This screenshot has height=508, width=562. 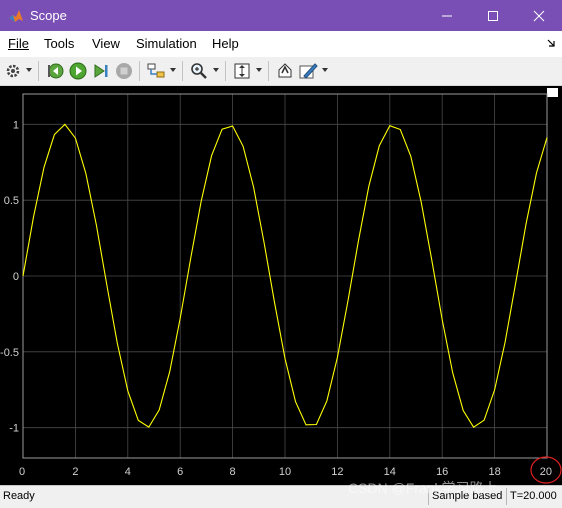 What do you see at coordinates (78, 71) in the screenshot?
I see `run-icon` at bounding box center [78, 71].